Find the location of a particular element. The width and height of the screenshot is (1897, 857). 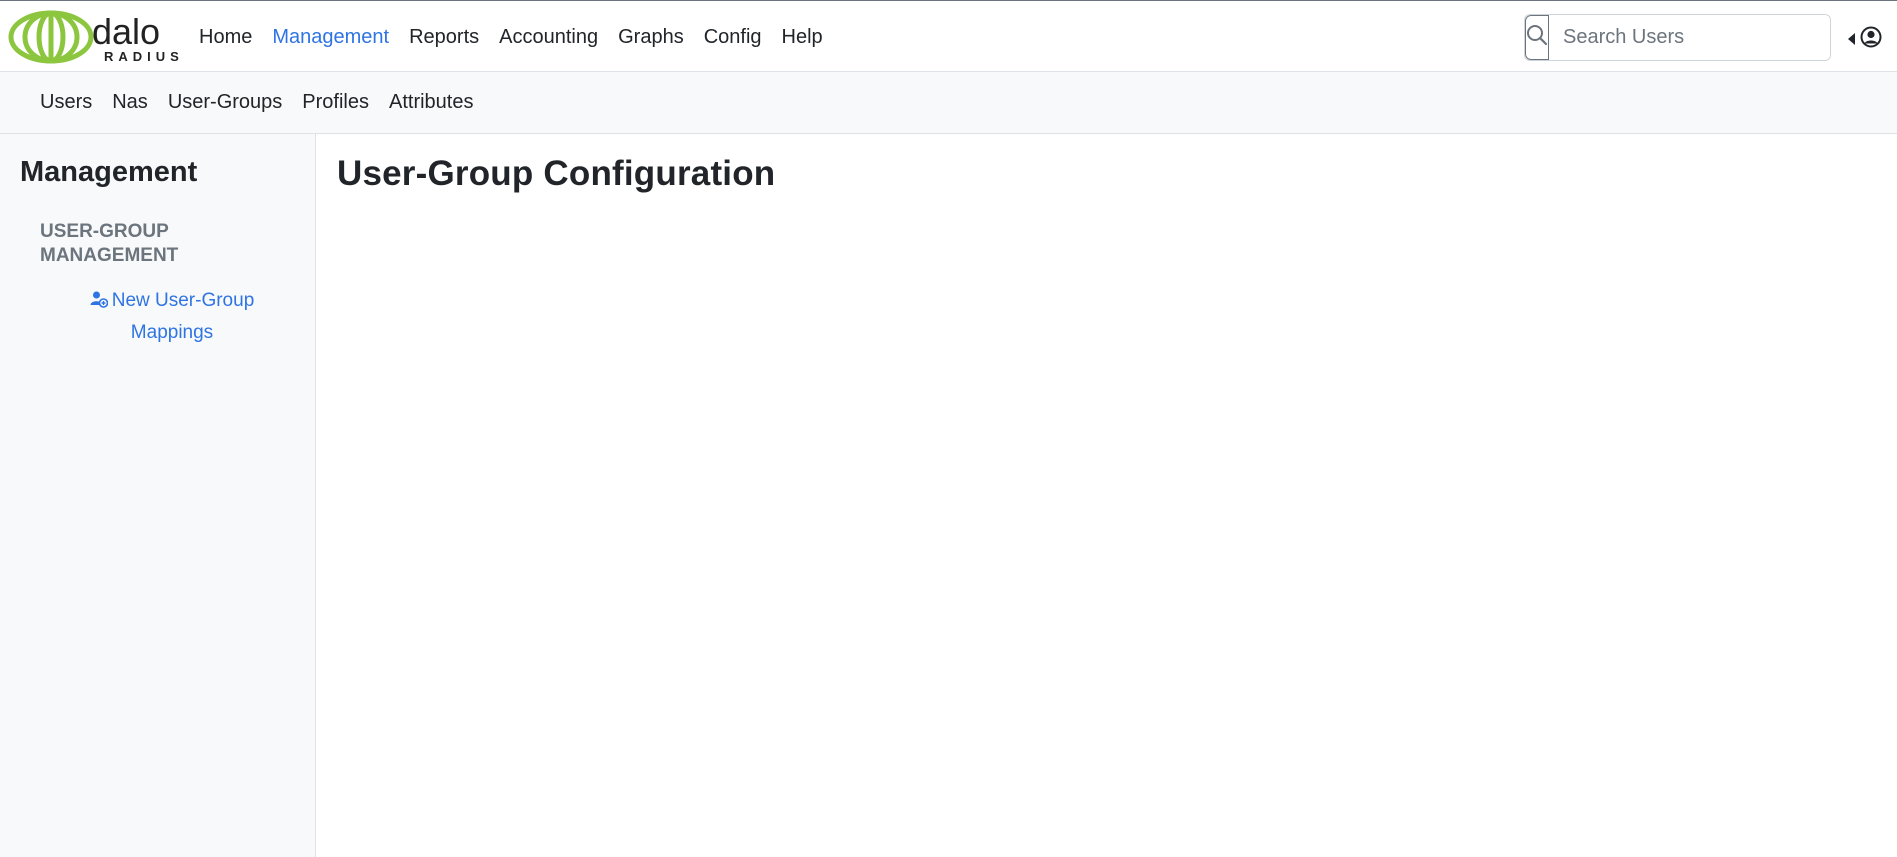

nav-graphs: Graphs is located at coordinates (651, 37).